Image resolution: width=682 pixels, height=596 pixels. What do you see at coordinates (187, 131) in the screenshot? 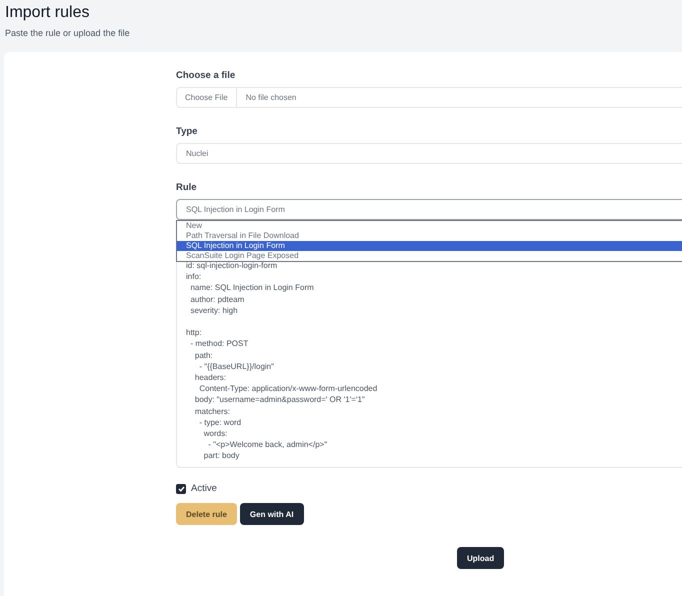
I see `field-label: Type` at bounding box center [187, 131].